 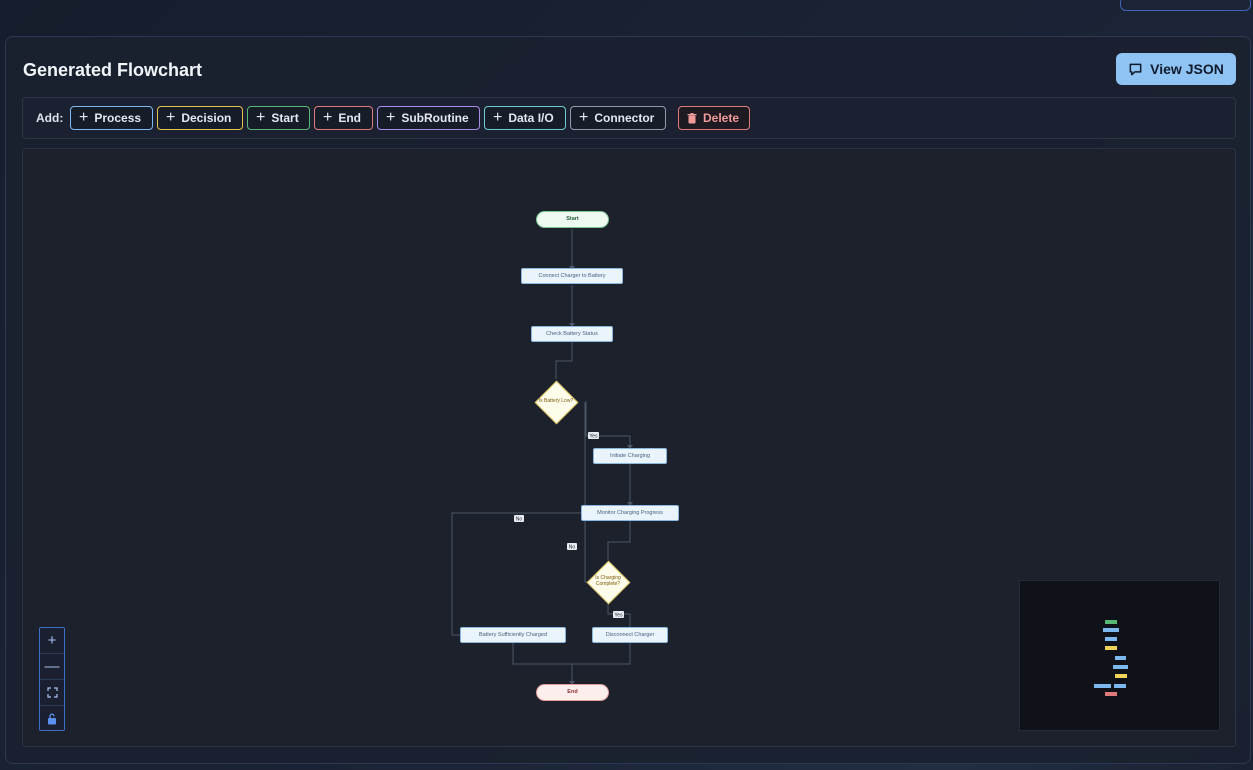 I want to click on add-process-label: Process, so click(x=118, y=118).